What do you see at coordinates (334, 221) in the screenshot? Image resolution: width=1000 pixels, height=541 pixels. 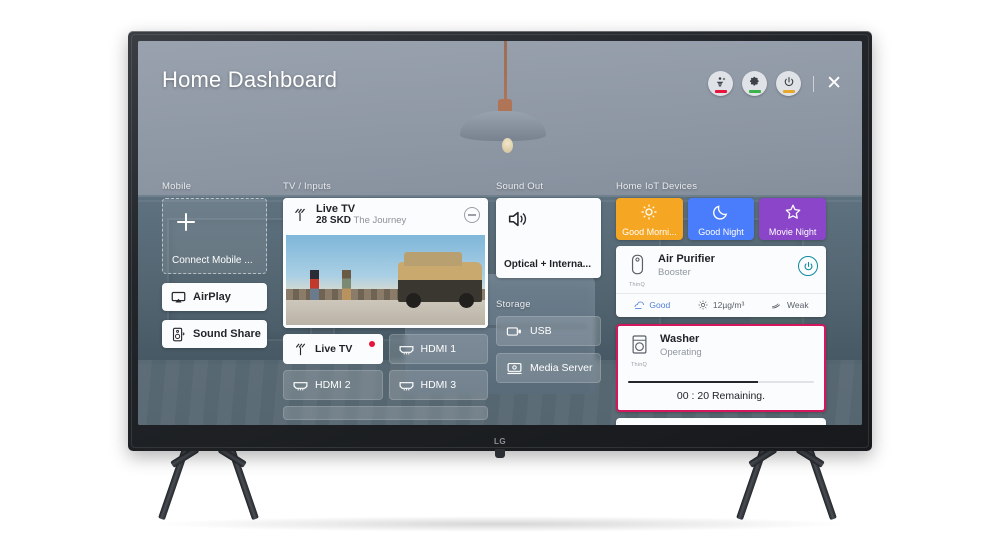 I see `now-playing-channel: 28 SKD` at bounding box center [334, 221].